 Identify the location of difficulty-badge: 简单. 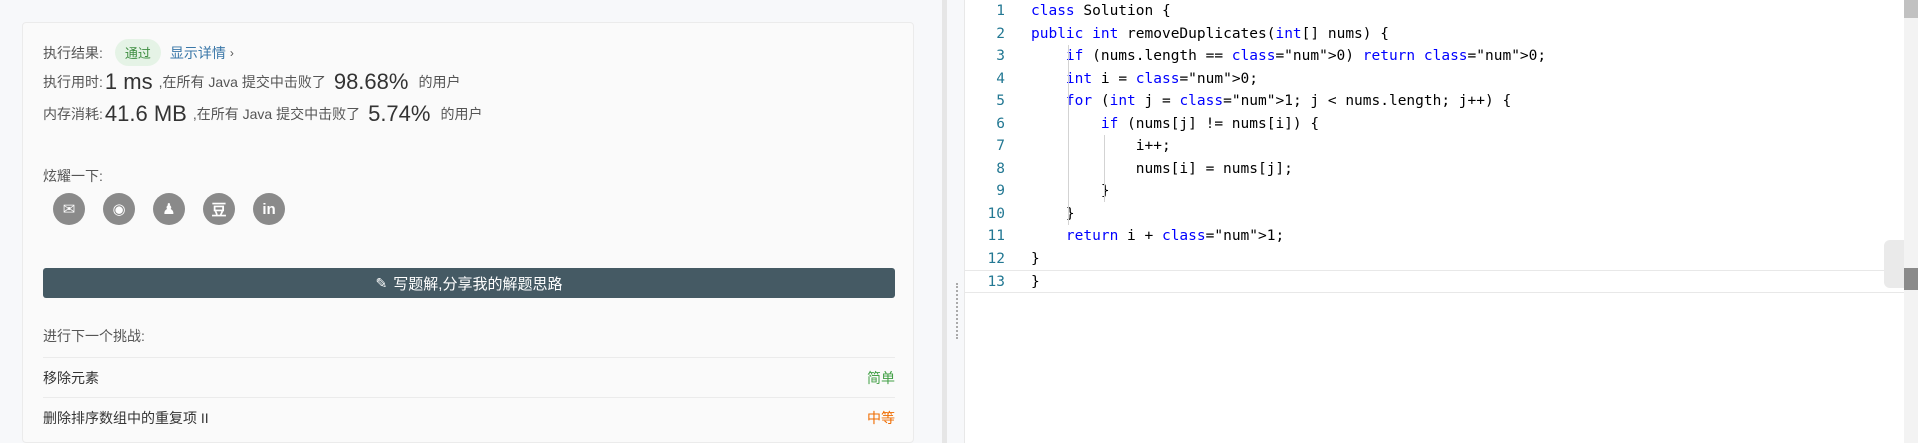
(881, 377).